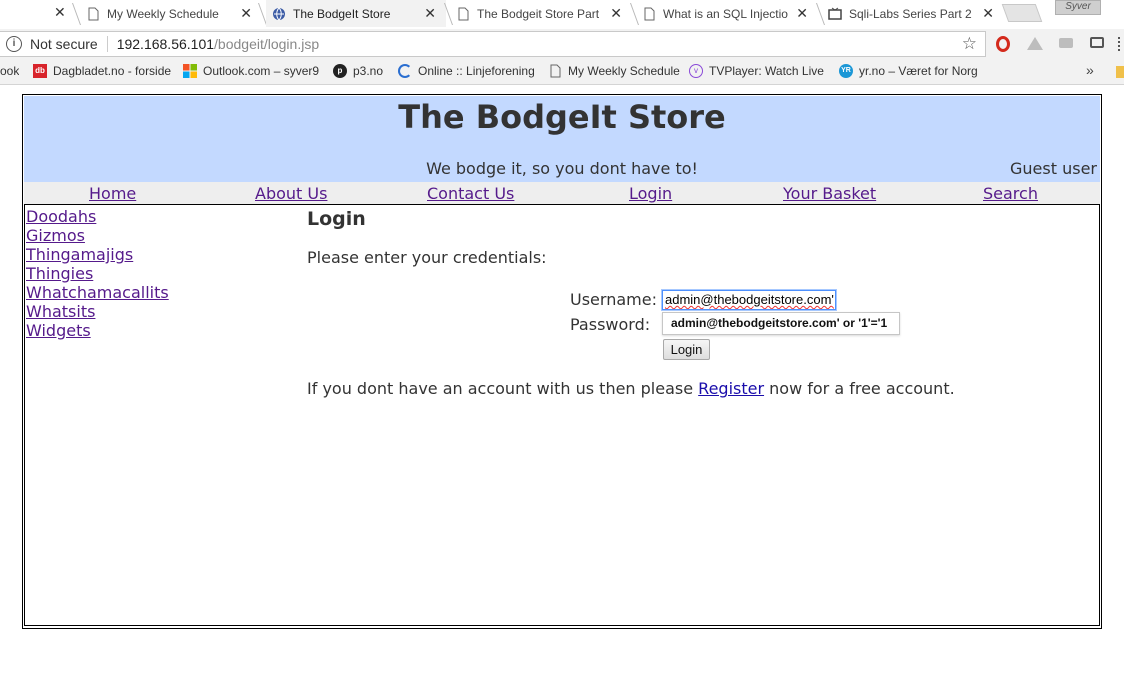  What do you see at coordinates (342, 13) in the screenshot?
I see `tab-title: The BodgeIt Store` at bounding box center [342, 13].